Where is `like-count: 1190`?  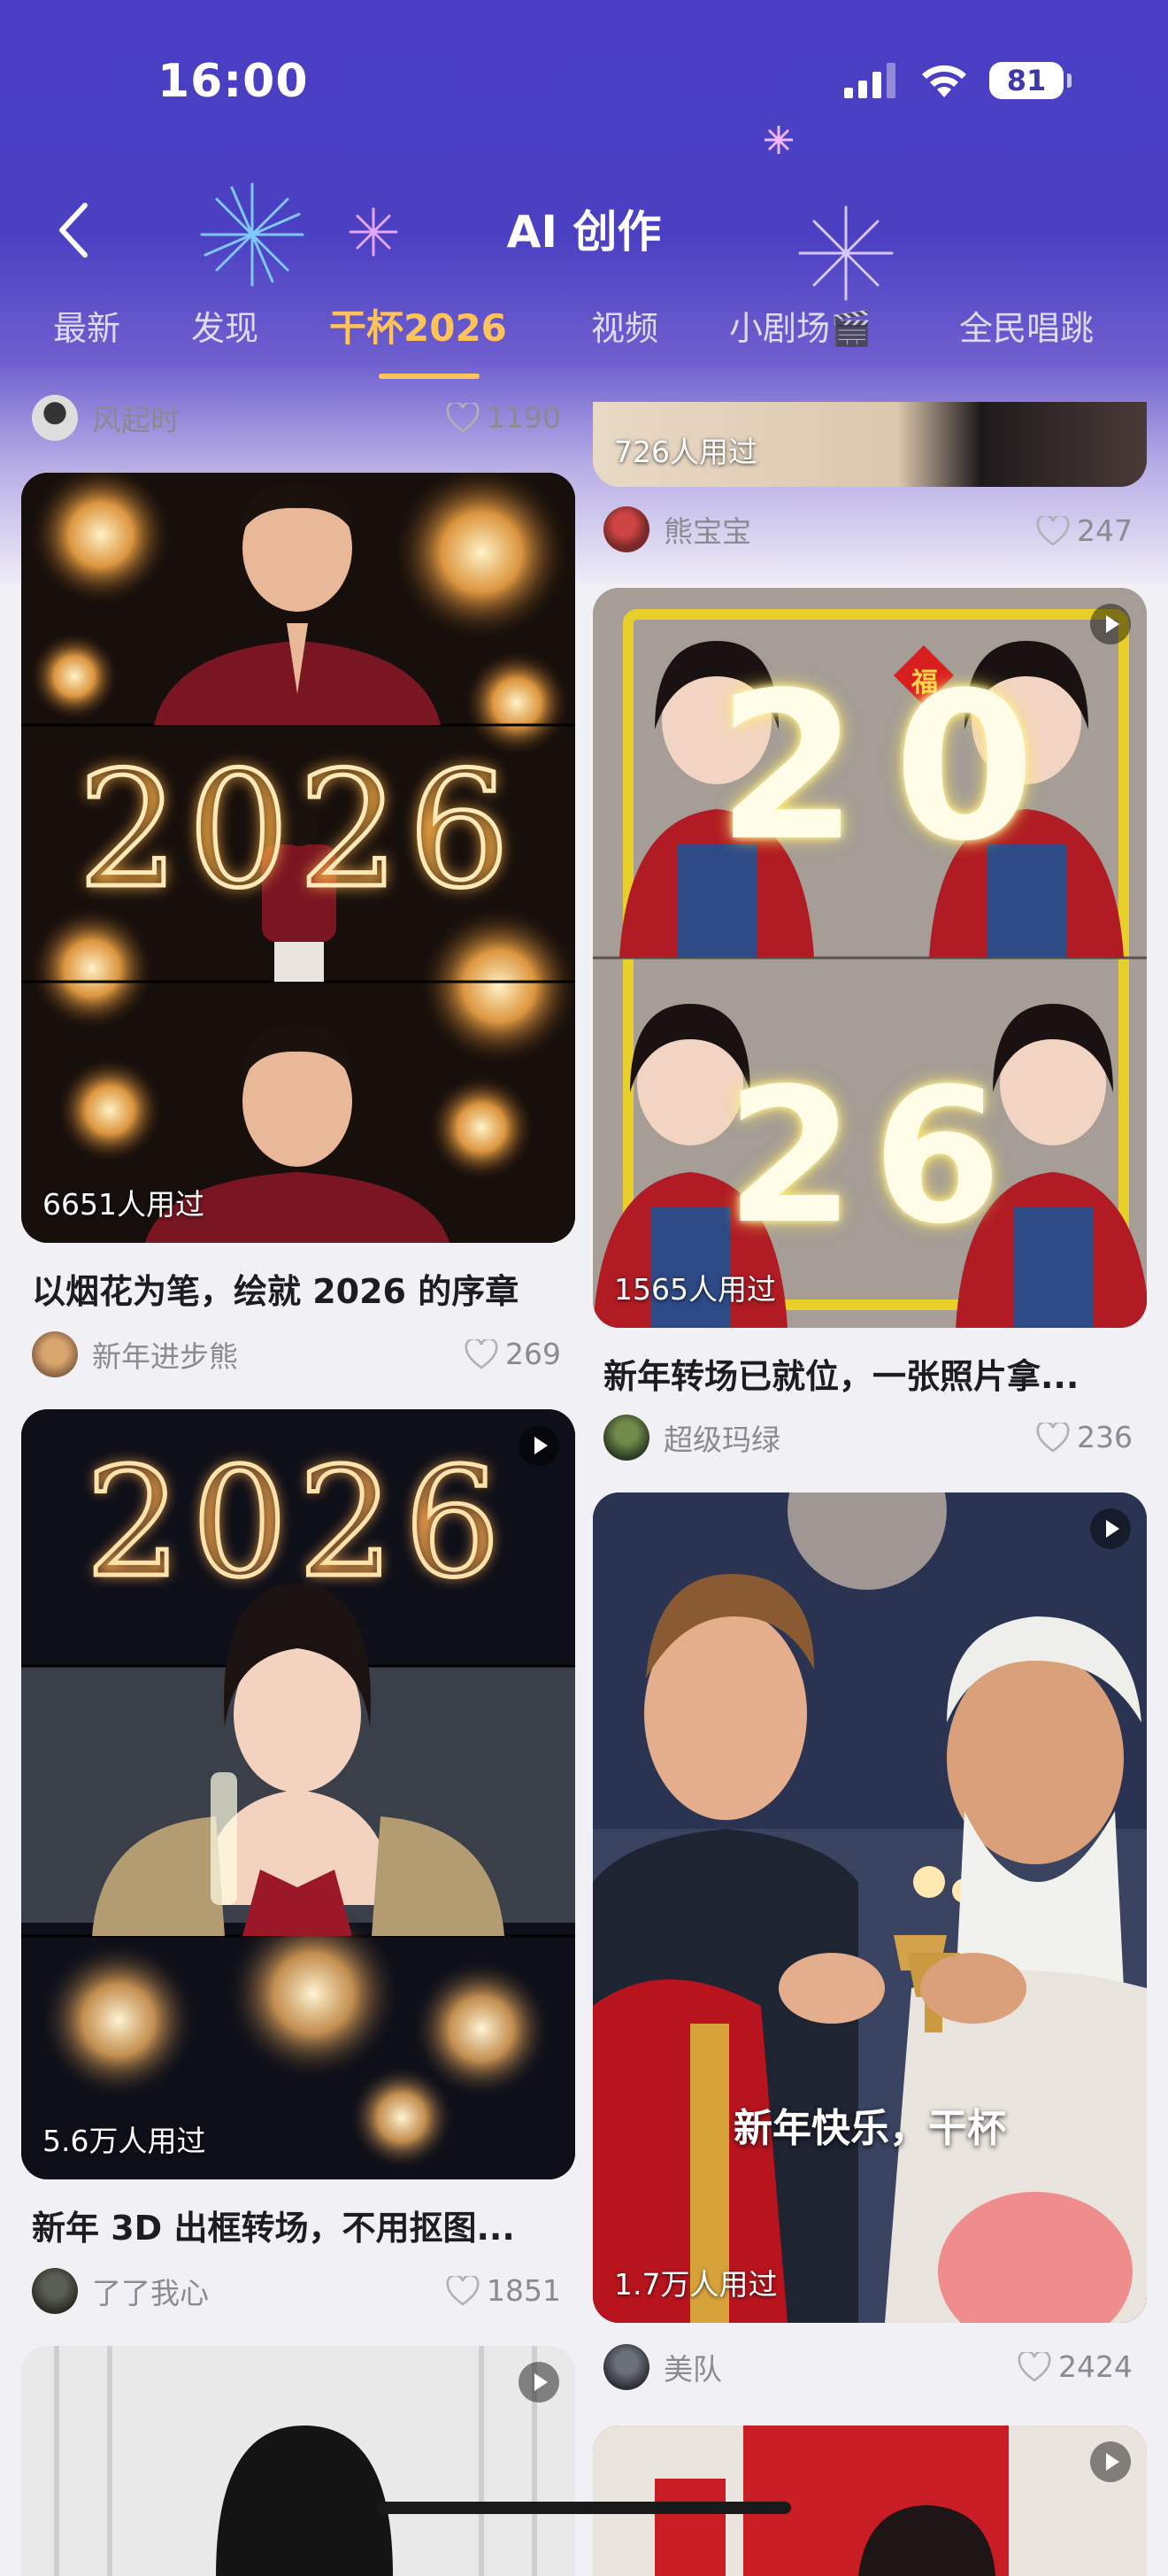 like-count: 1190 is located at coordinates (524, 417).